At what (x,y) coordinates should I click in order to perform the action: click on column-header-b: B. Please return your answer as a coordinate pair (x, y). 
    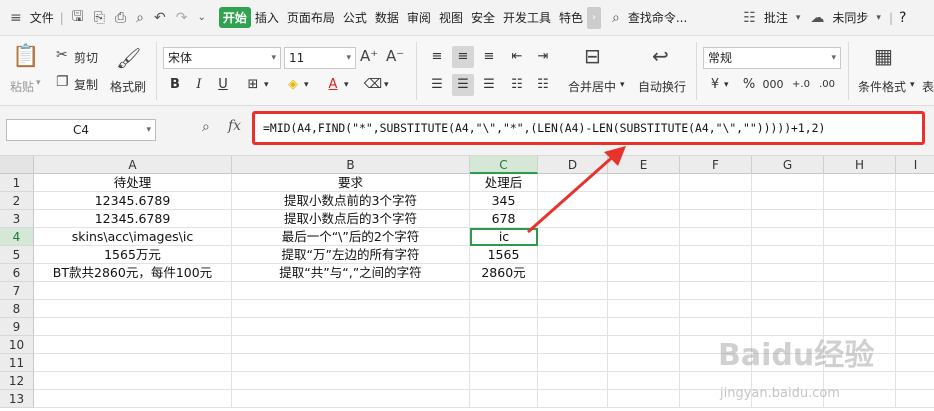
    Looking at the image, I should click on (351, 165).